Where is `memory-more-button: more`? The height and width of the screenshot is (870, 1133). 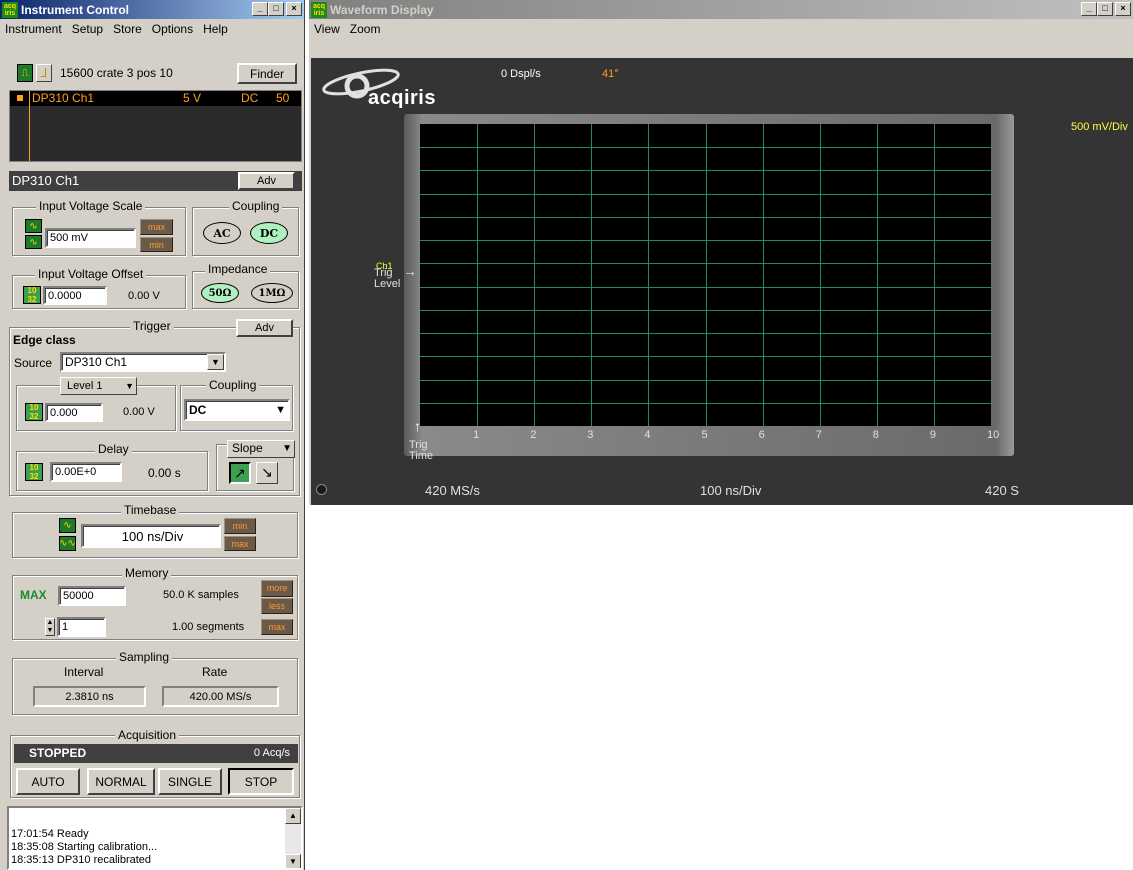
memory-more-button: more is located at coordinates (277, 588).